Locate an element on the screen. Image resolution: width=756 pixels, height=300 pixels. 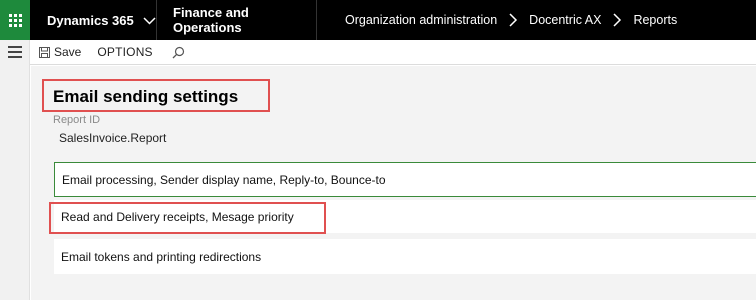
app-launcher-button is located at coordinates (15, 20).